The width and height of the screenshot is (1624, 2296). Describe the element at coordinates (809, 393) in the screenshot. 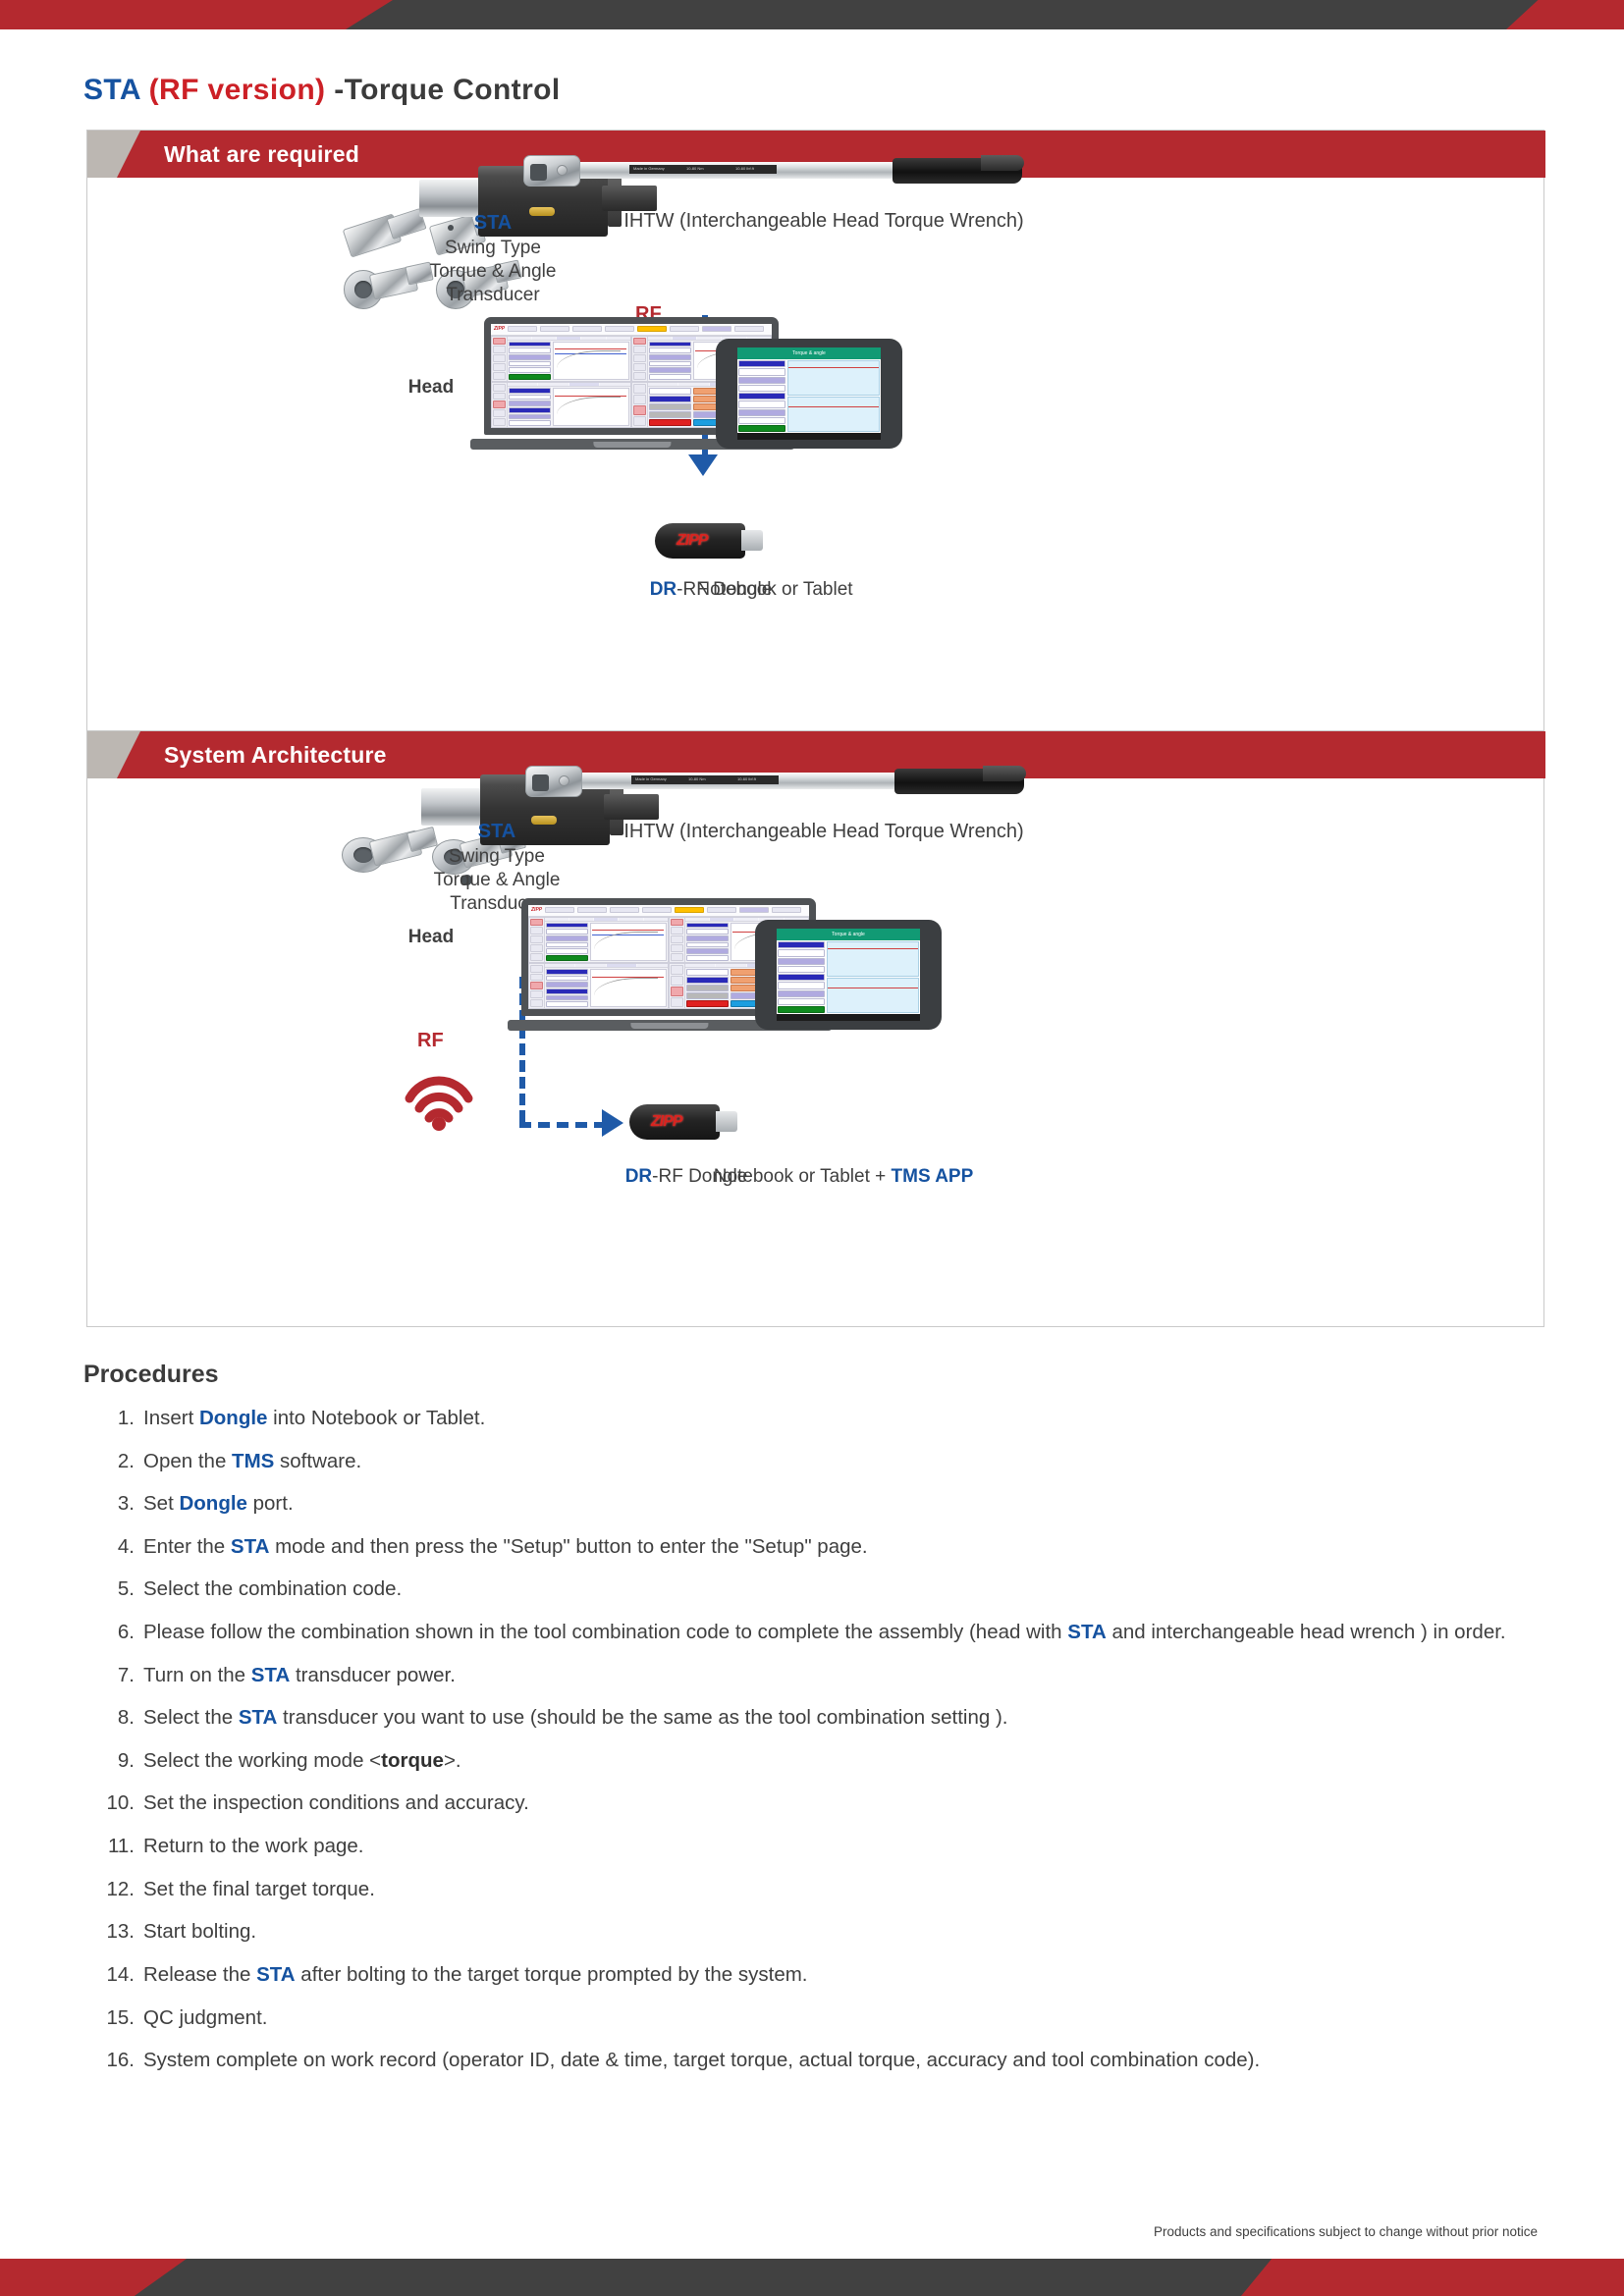

I see `tablet-screen-1: Torque & angle` at that location.